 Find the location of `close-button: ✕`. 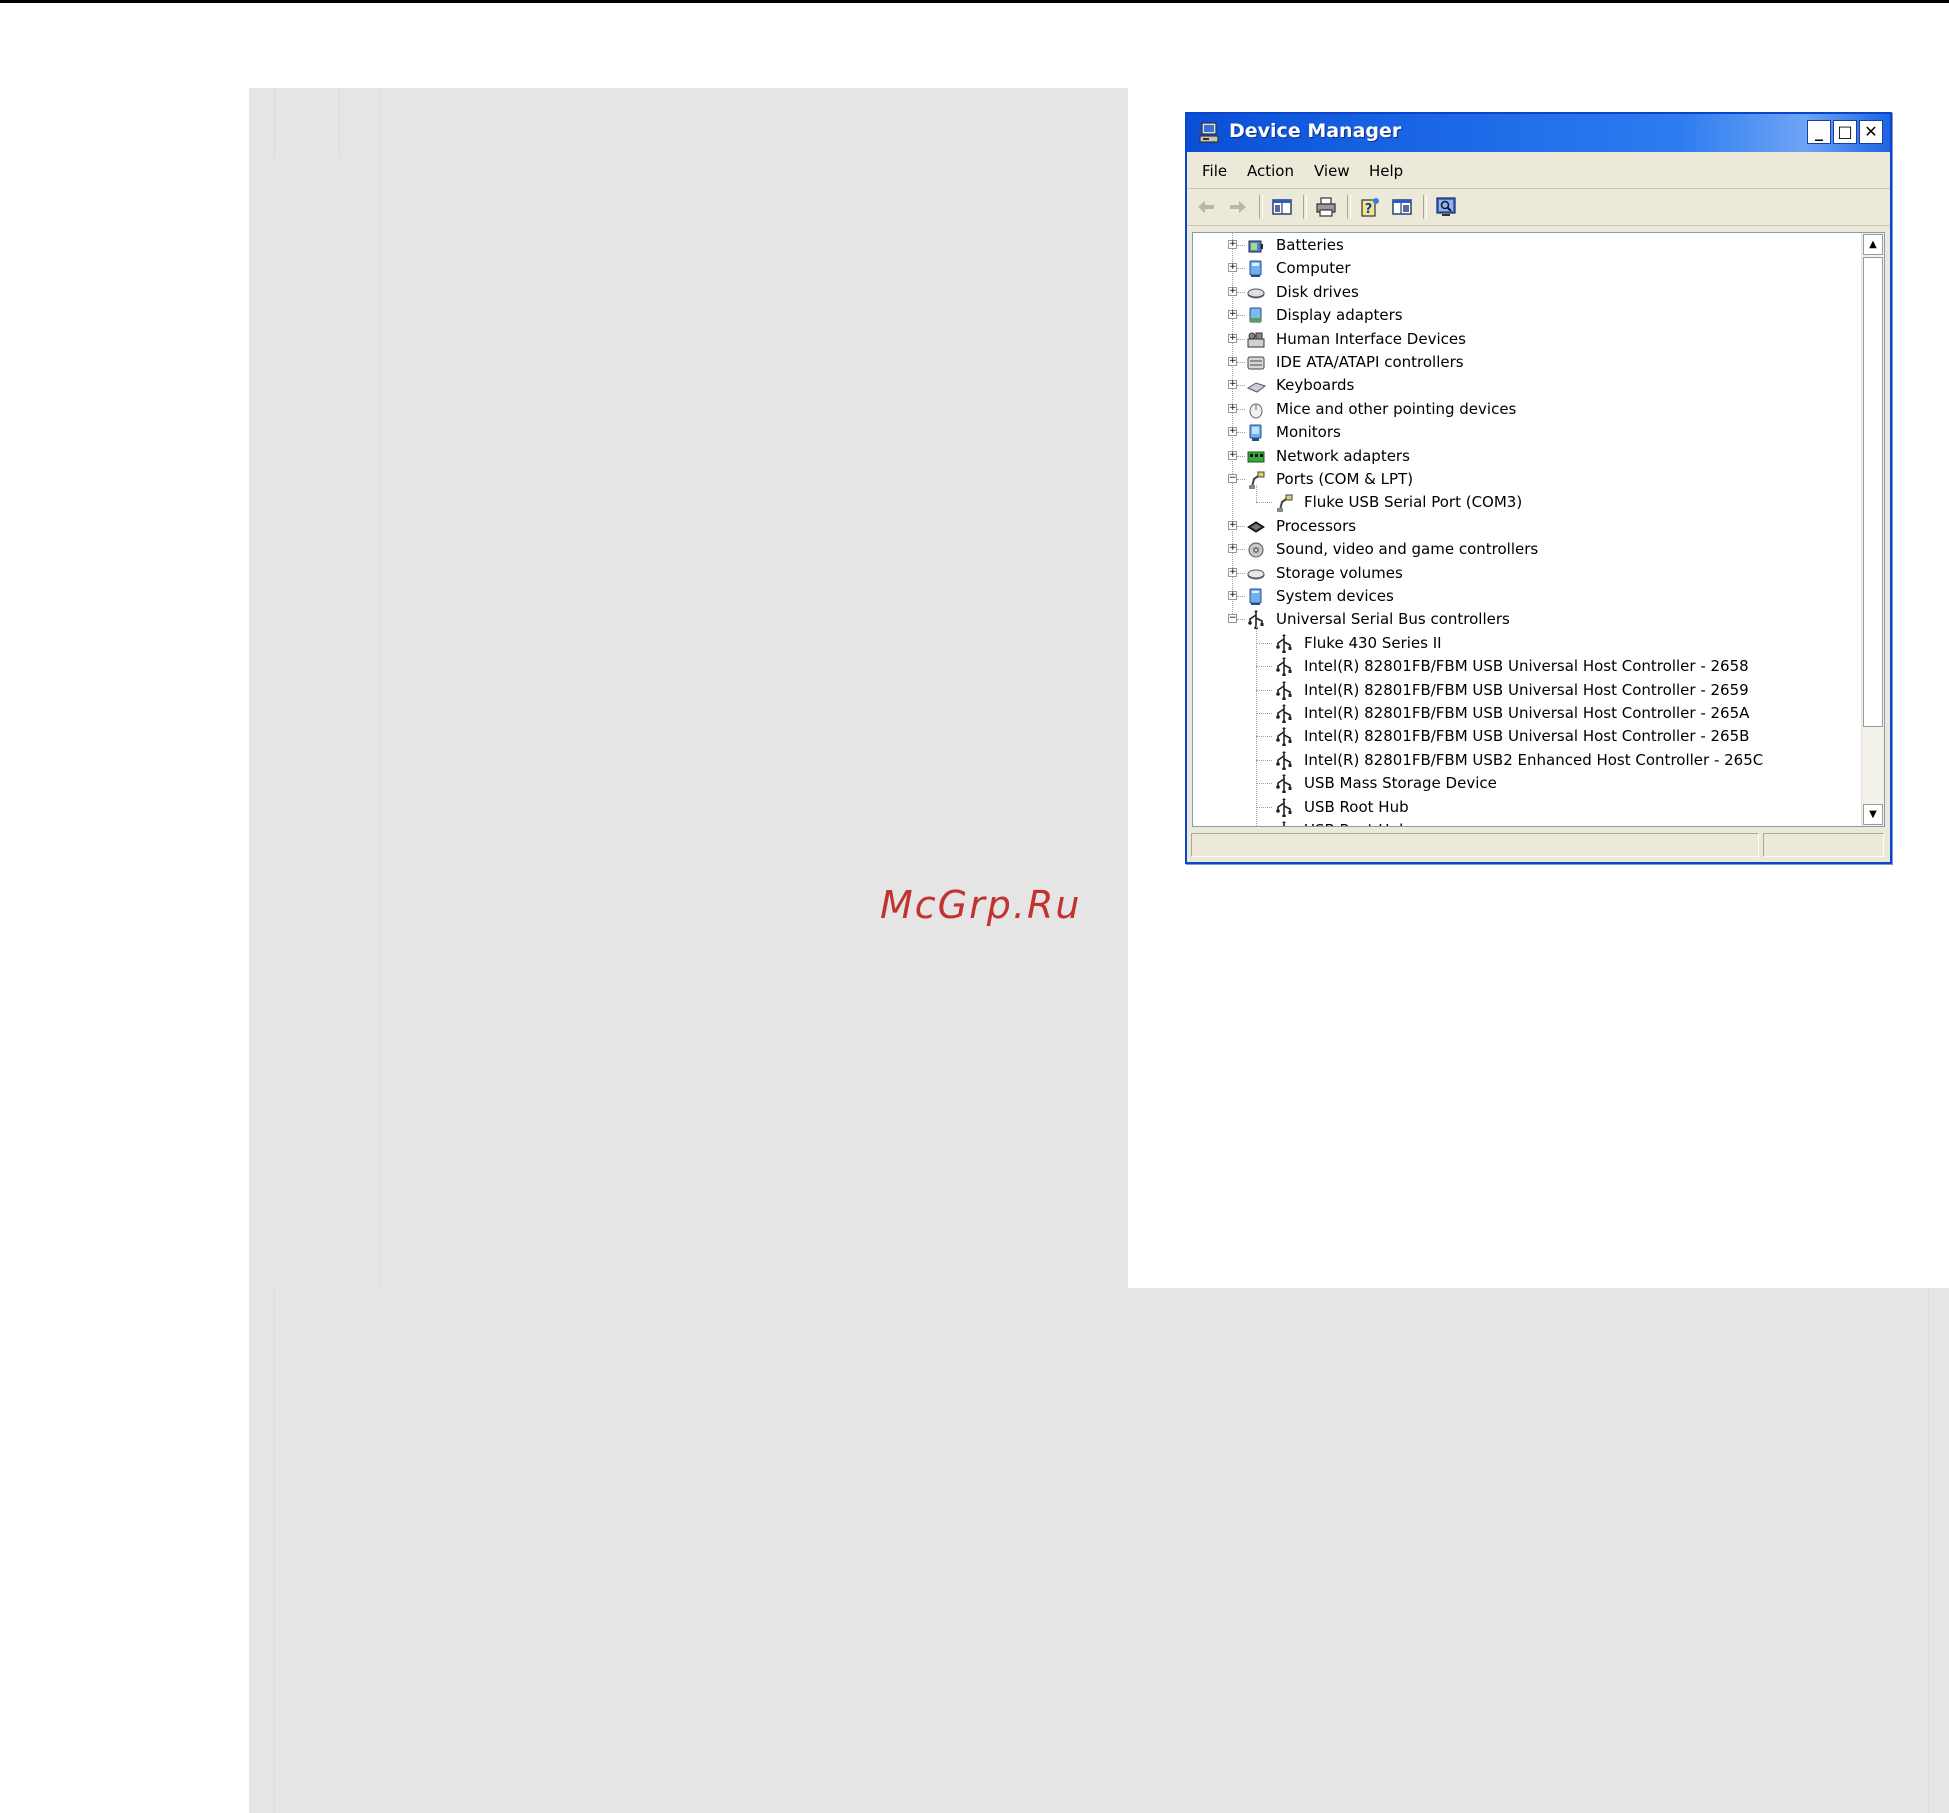

close-button: ✕ is located at coordinates (1871, 132).